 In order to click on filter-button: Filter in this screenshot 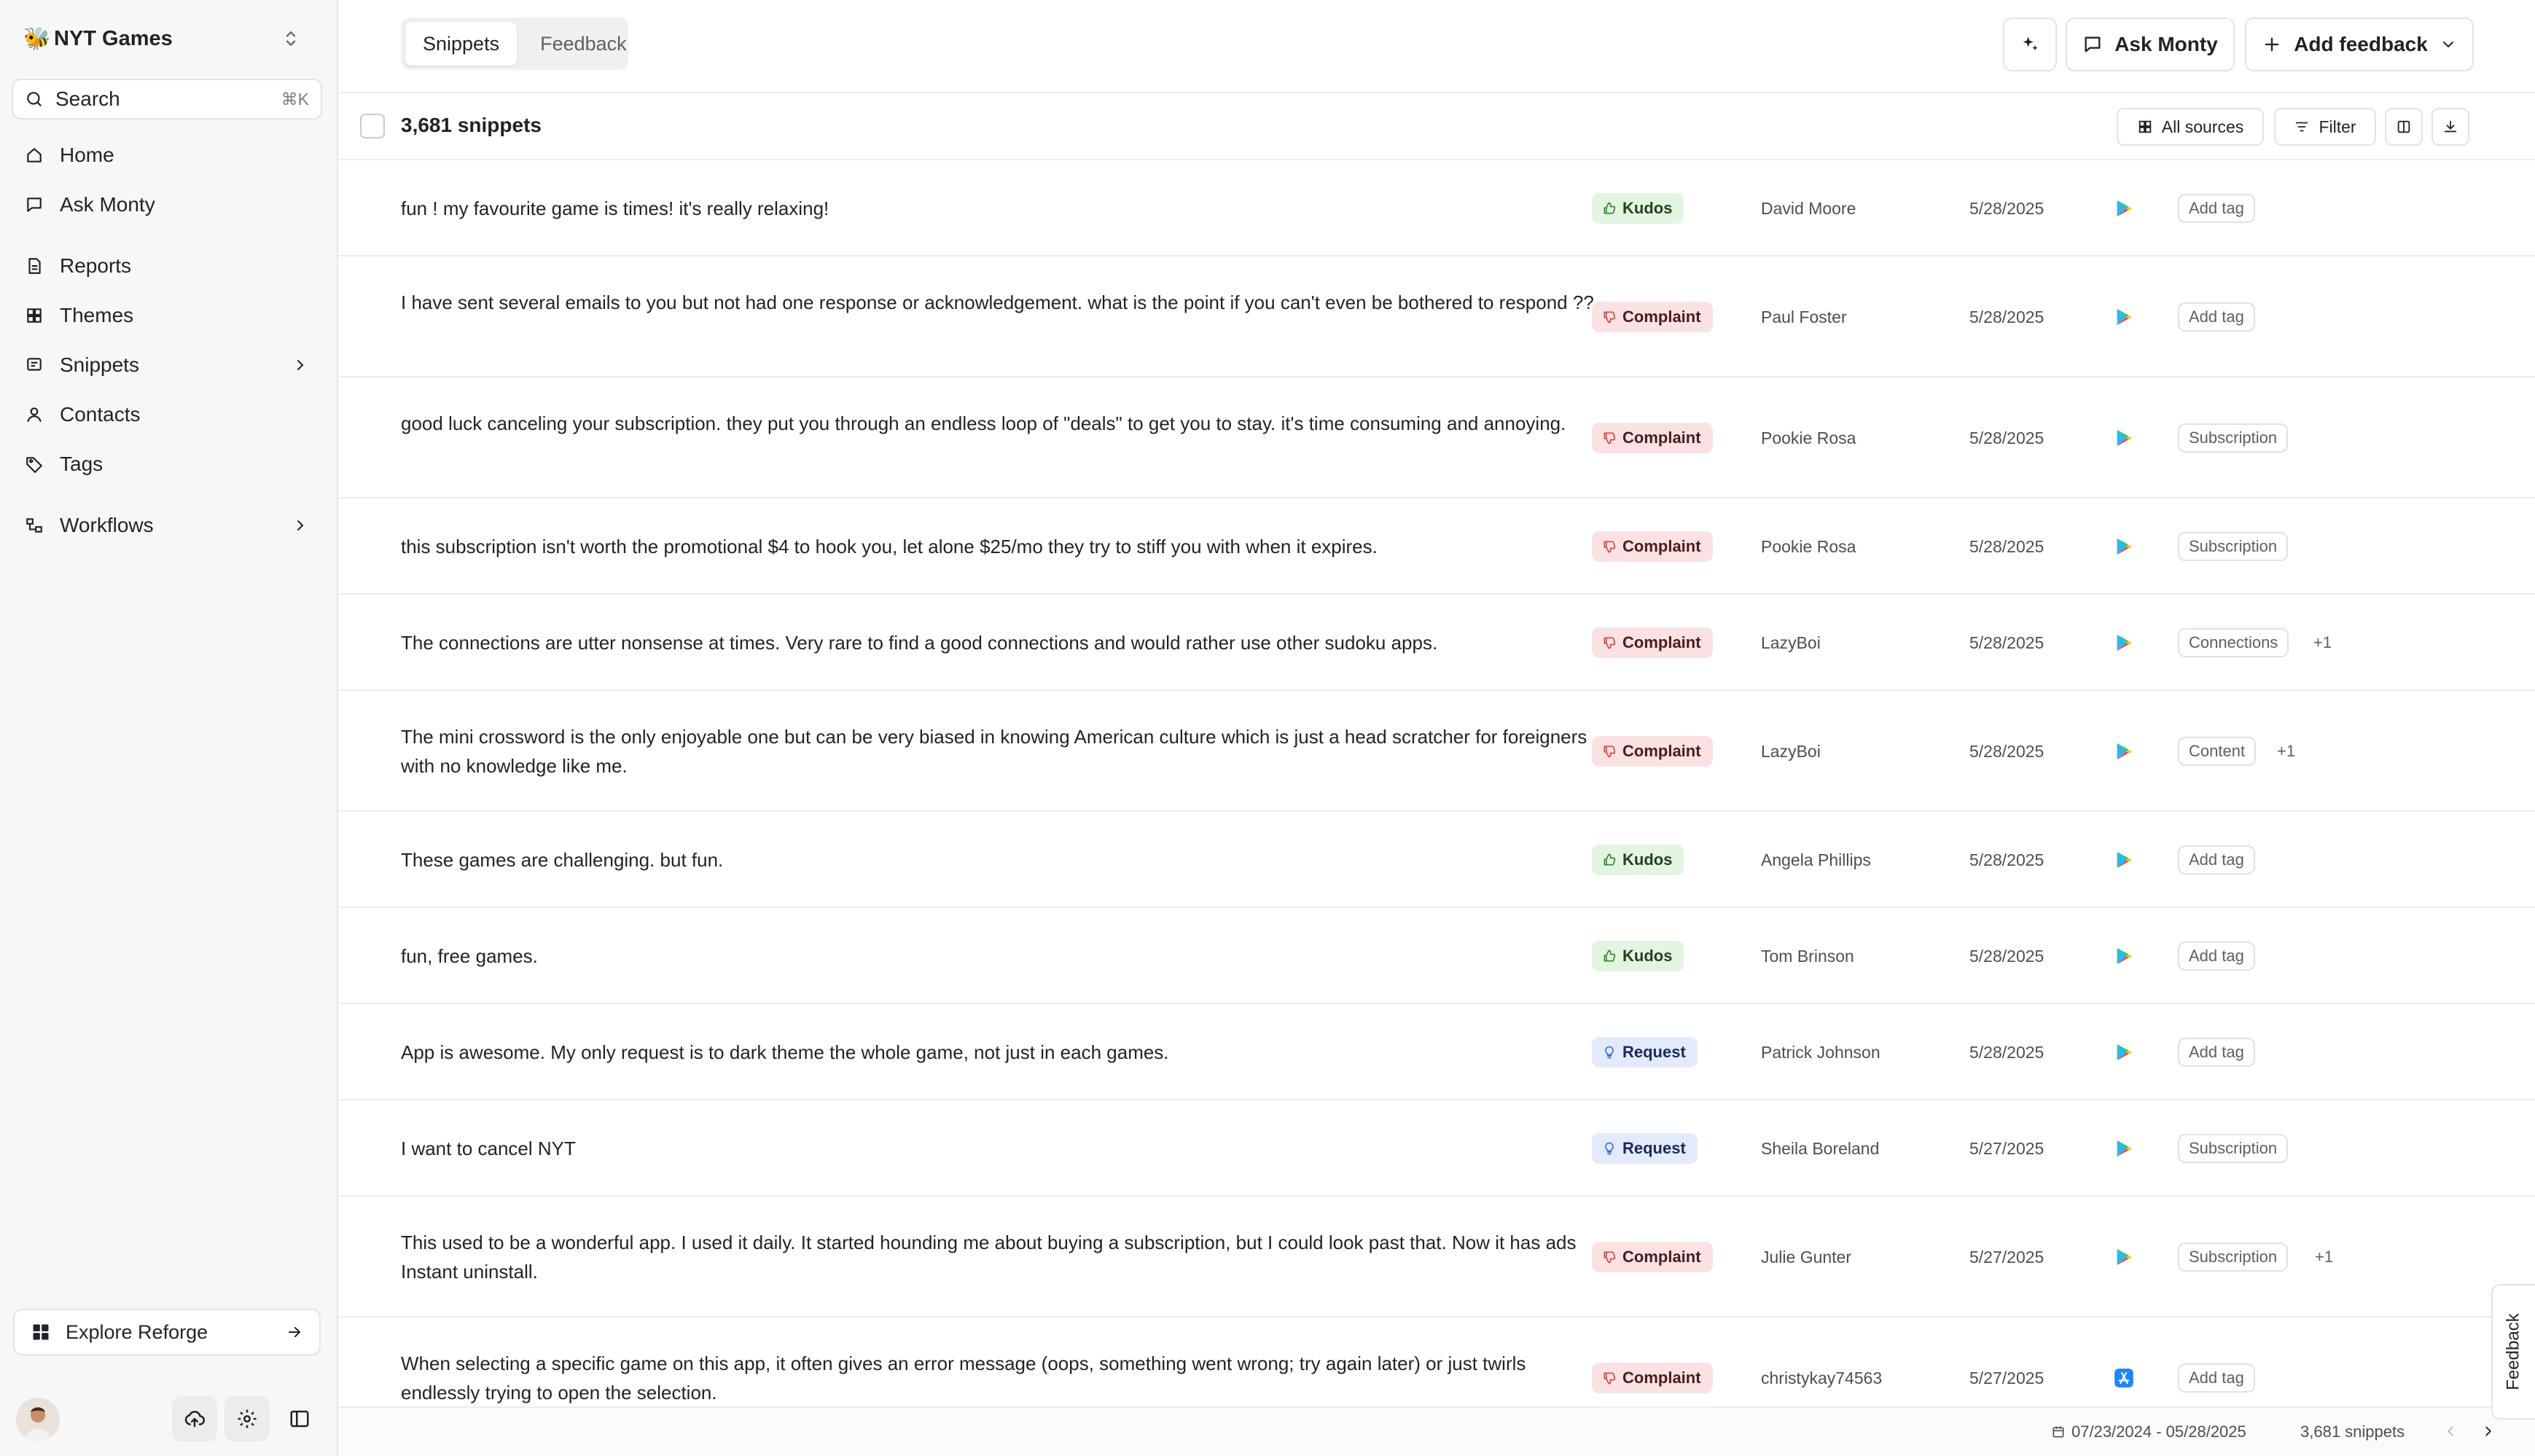, I will do `click(2325, 127)`.